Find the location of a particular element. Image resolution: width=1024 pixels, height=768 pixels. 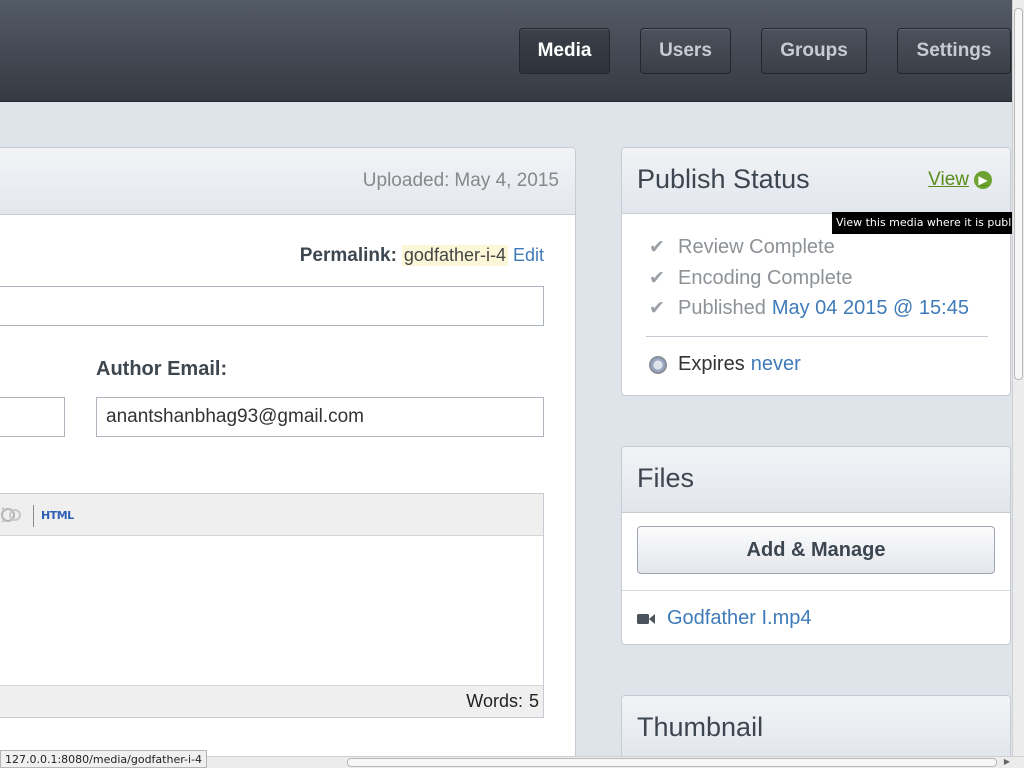

permalink-edit-link: Edit is located at coordinates (528, 255).